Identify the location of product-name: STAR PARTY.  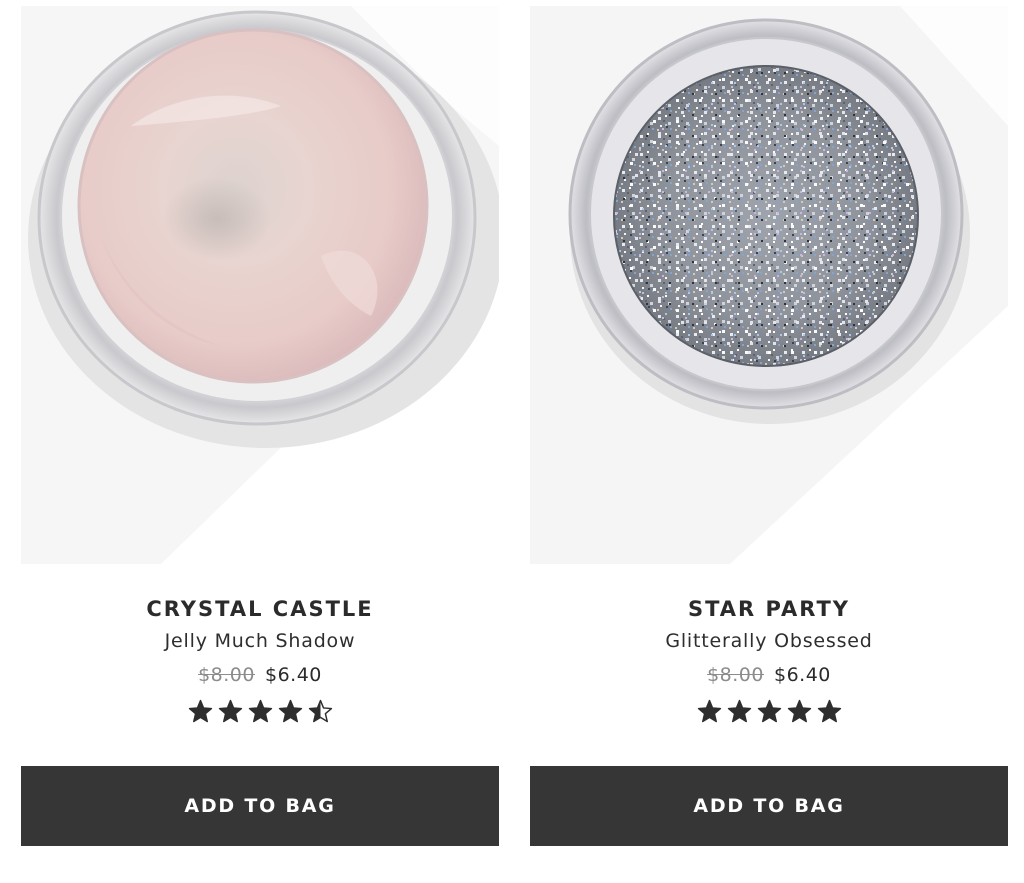
(769, 610).